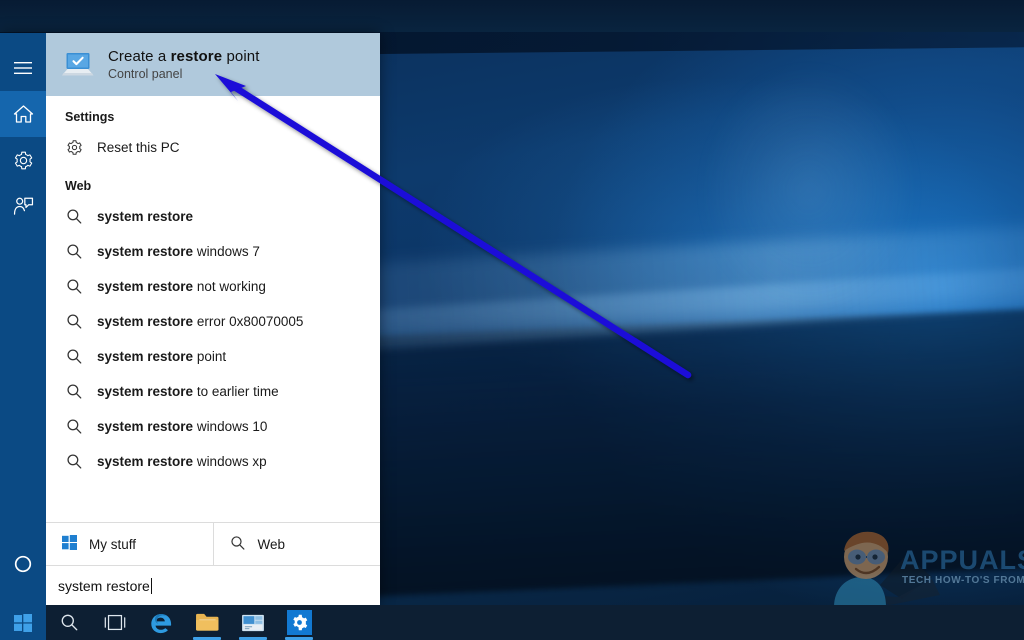 The width and height of the screenshot is (1024, 640). I want to click on top-result-subtitle: Control panel, so click(145, 74).